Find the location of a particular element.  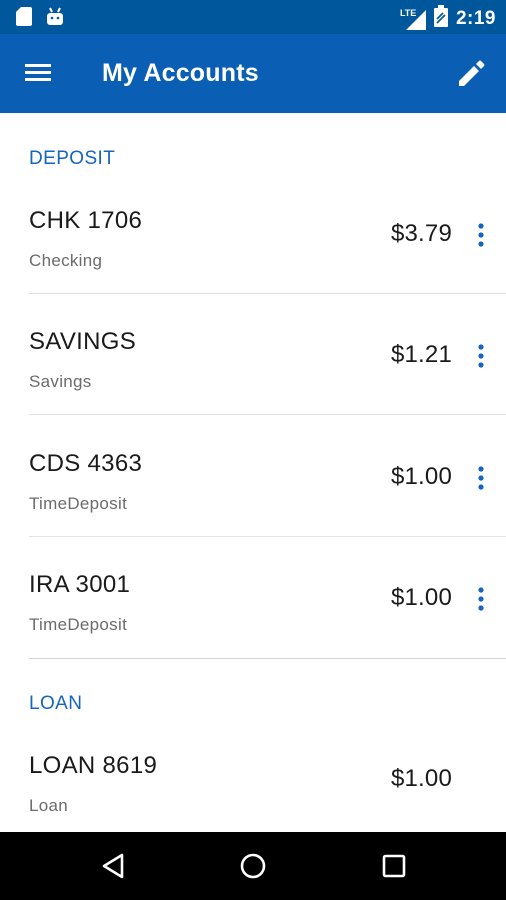

account-row: CDS 4363 TimeDeposit $1.00 is located at coordinates (253, 510).